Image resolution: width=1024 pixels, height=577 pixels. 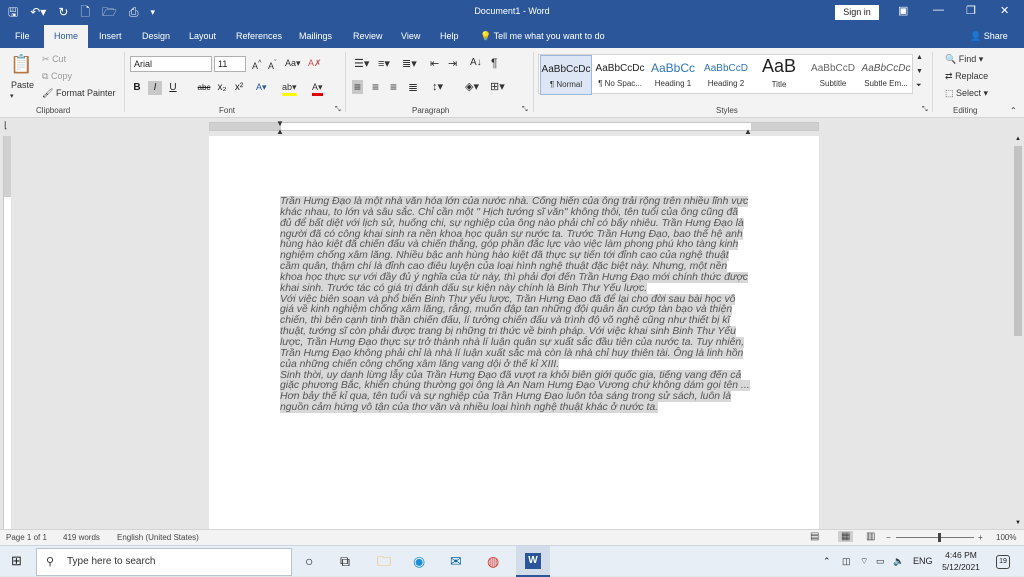 I want to click on page-count: Page 1 of 1, so click(x=26, y=537).